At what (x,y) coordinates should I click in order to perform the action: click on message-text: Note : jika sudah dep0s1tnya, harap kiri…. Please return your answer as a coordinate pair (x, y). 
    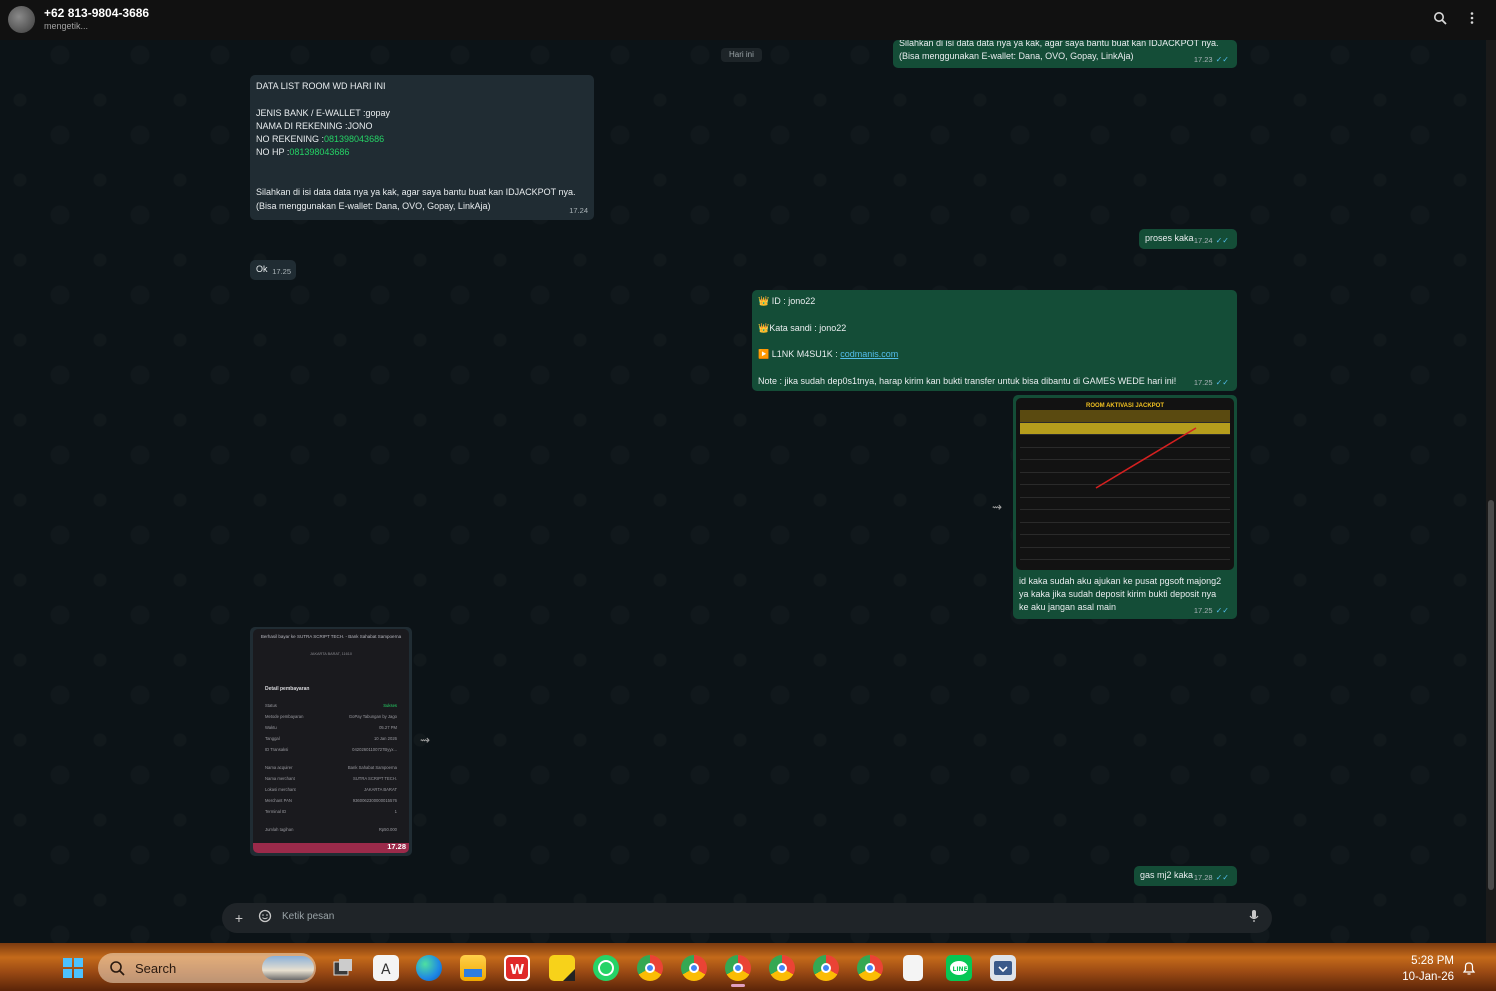
    Looking at the image, I should click on (967, 380).